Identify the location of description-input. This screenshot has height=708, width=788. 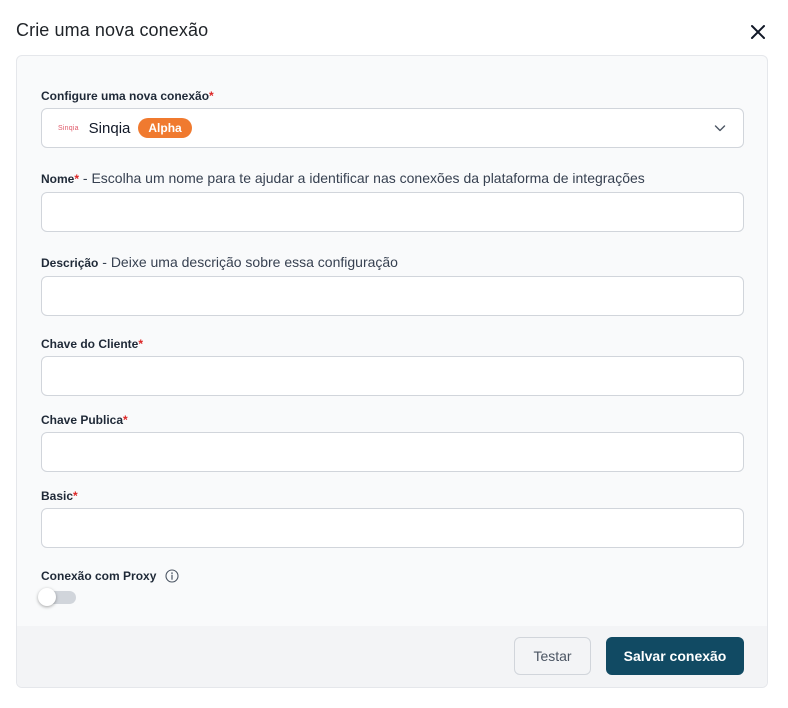
(392, 296).